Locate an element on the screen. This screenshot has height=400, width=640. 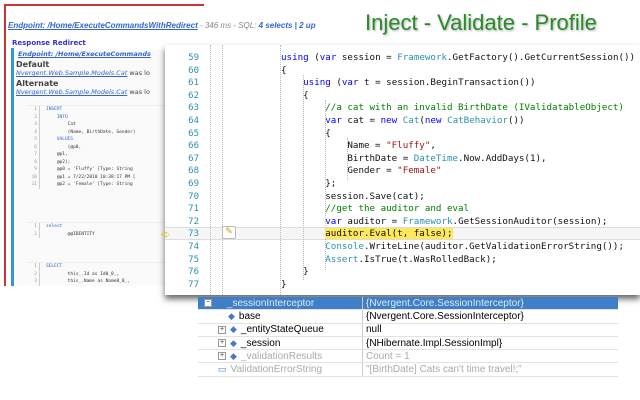
code-line: Assert.IsTrue(t.WasRolledBack); is located at coordinates (389, 259).